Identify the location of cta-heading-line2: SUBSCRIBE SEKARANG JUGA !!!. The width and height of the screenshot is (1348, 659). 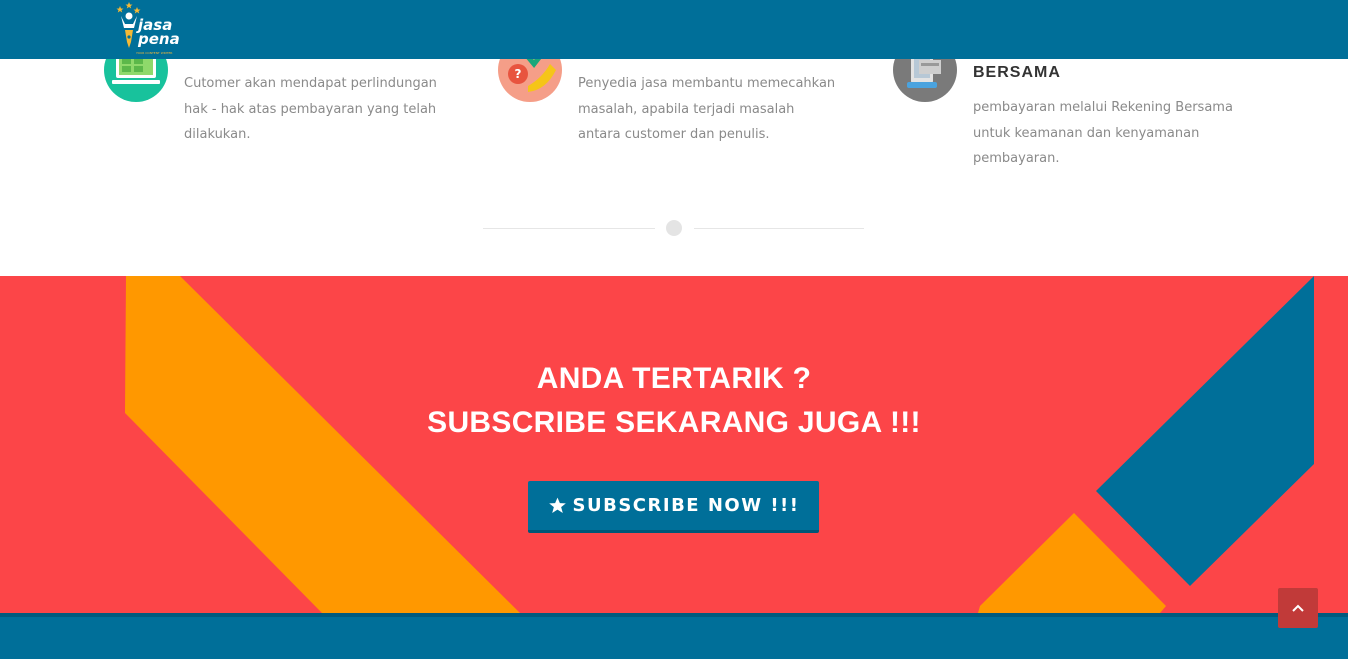
(674, 422).